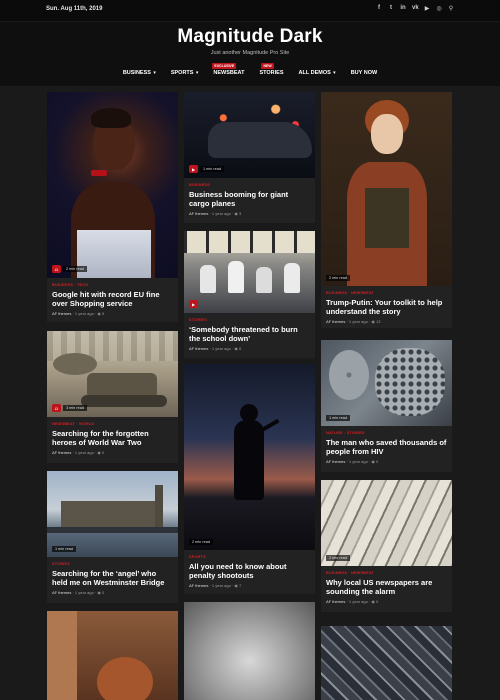 This screenshot has height=700, width=500. What do you see at coordinates (379, 8) in the screenshot?
I see `facebook-icon: f` at bounding box center [379, 8].